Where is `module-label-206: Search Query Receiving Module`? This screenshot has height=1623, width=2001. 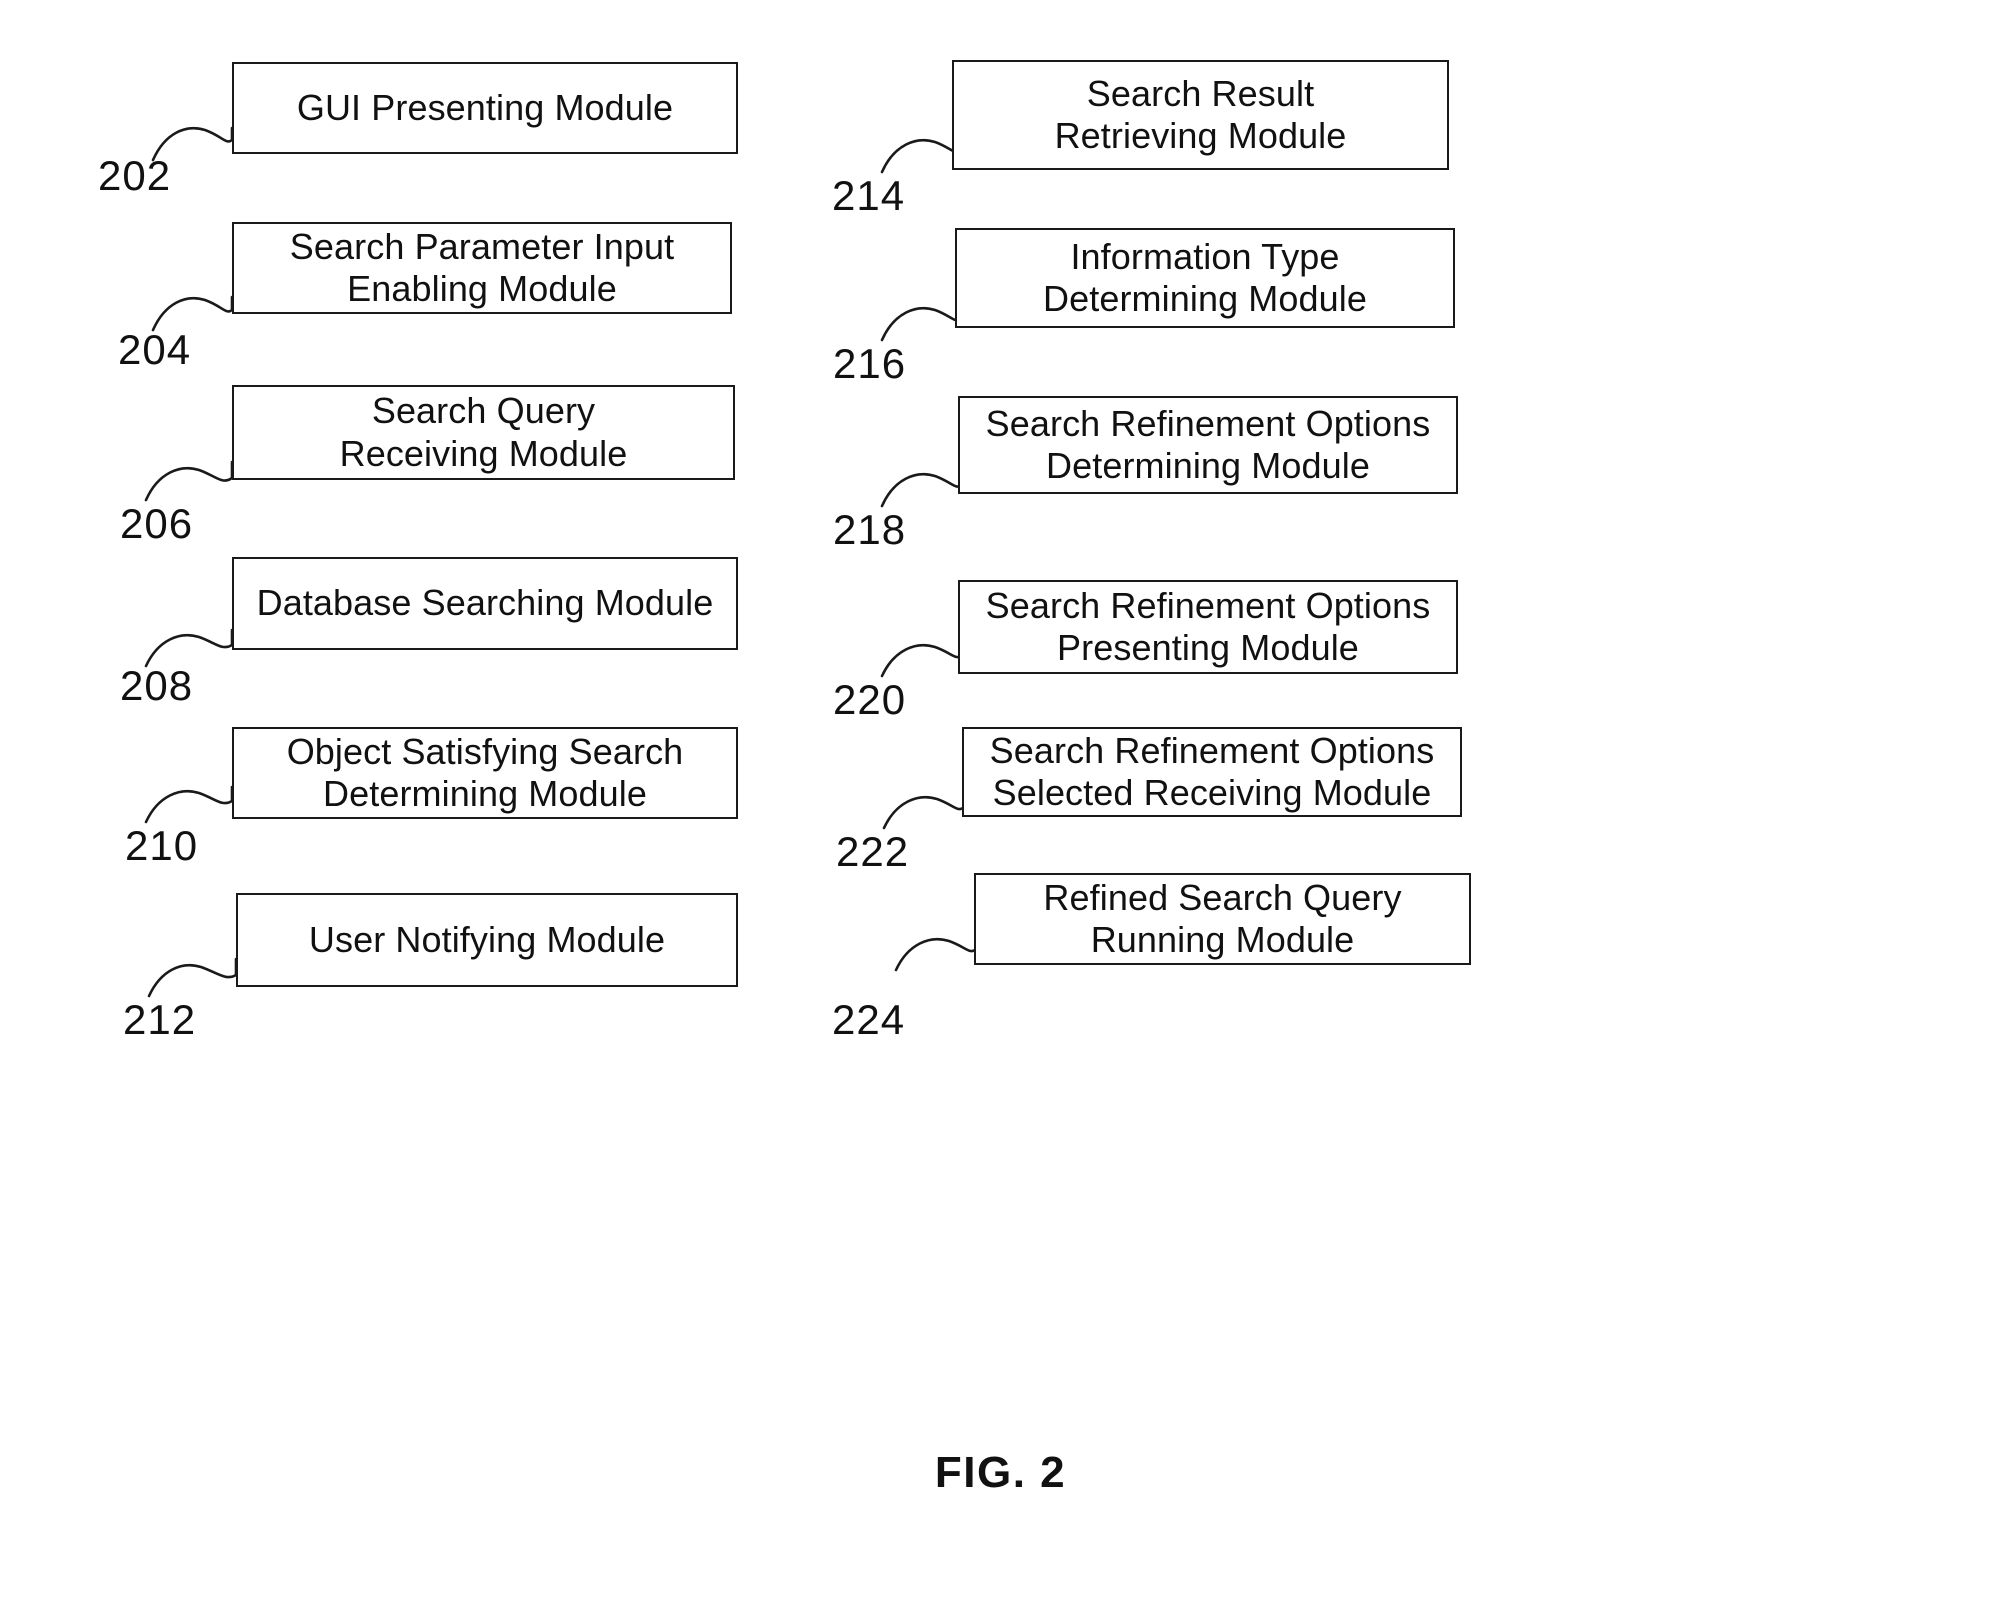 module-label-206: Search Query Receiving Module is located at coordinates (483, 432).